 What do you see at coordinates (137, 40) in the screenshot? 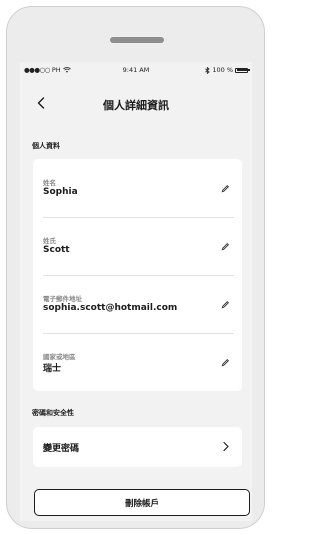
I see `phone-speaker` at bounding box center [137, 40].